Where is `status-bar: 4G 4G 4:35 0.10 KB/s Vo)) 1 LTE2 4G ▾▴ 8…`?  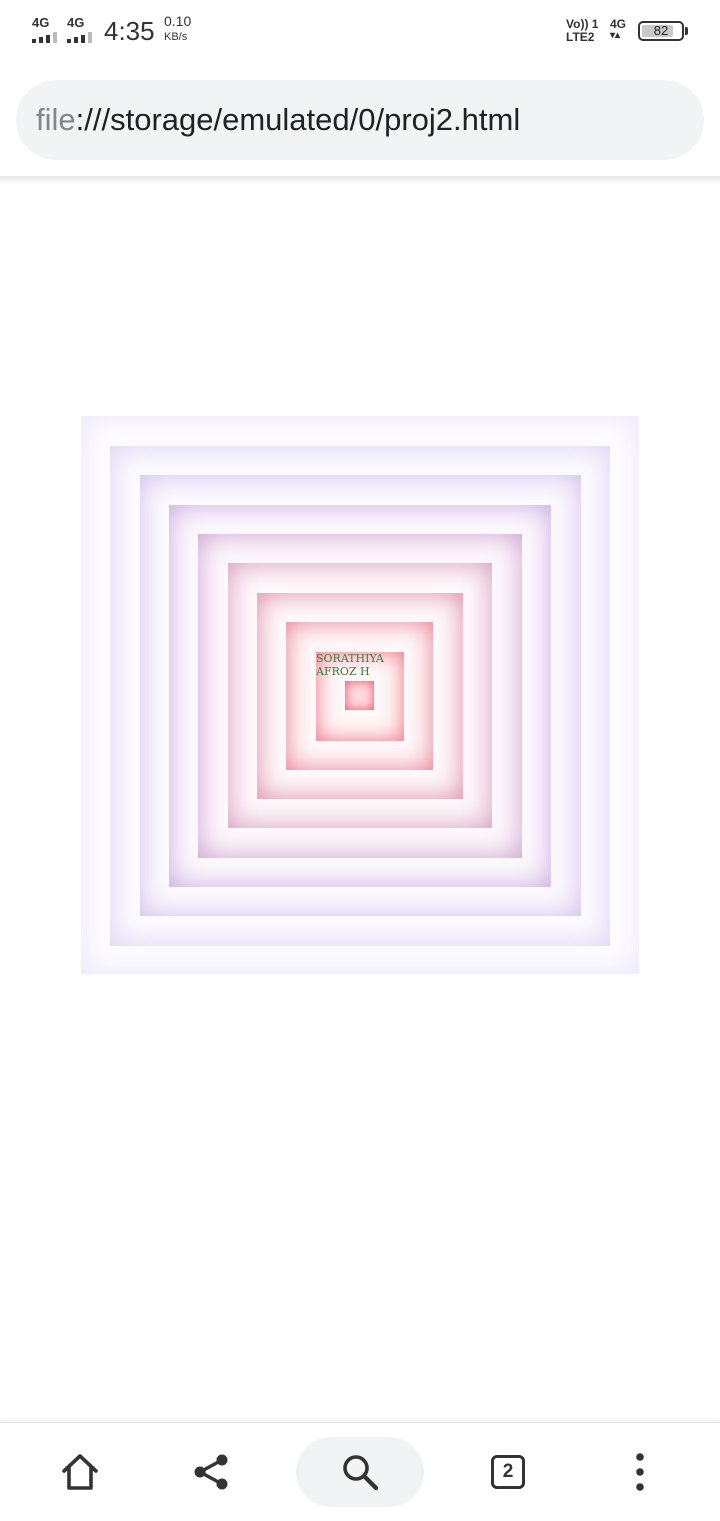 status-bar: 4G 4G 4:35 0.10 KB/s Vo)) 1 LTE2 4G ▾▴ 8… is located at coordinates (360, 32).